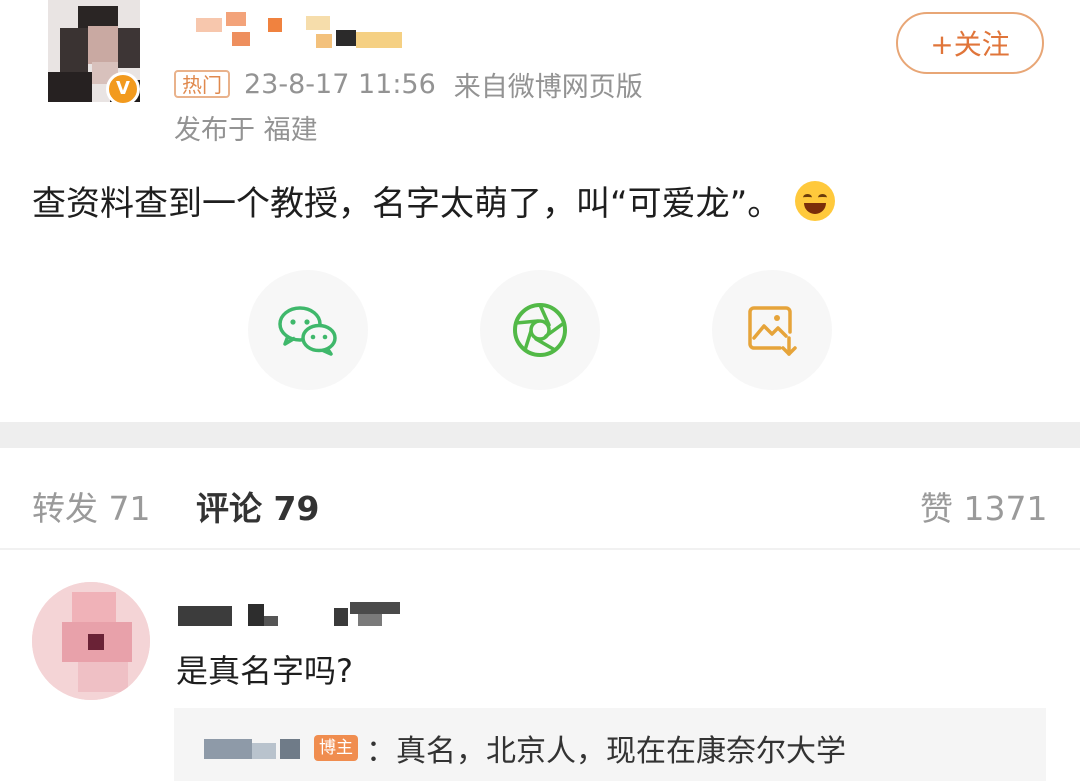 The image size is (1080, 781). I want to click on post-content: 查资料查到一个教授，名字太萌了，叫“可爱龙”。, so click(434, 200).